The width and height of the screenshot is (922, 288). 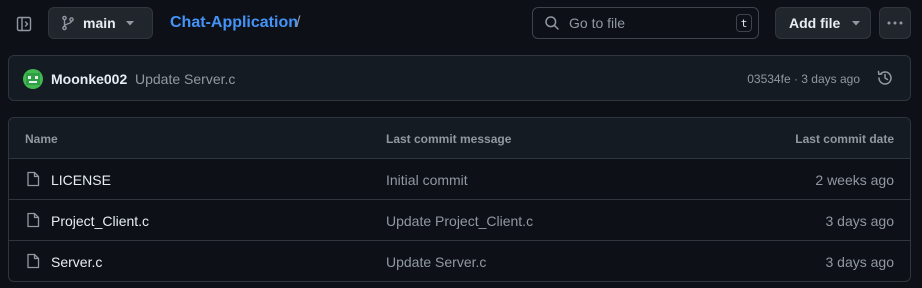 What do you see at coordinates (81, 180) in the screenshot?
I see `file-name-link: LICENSE` at bounding box center [81, 180].